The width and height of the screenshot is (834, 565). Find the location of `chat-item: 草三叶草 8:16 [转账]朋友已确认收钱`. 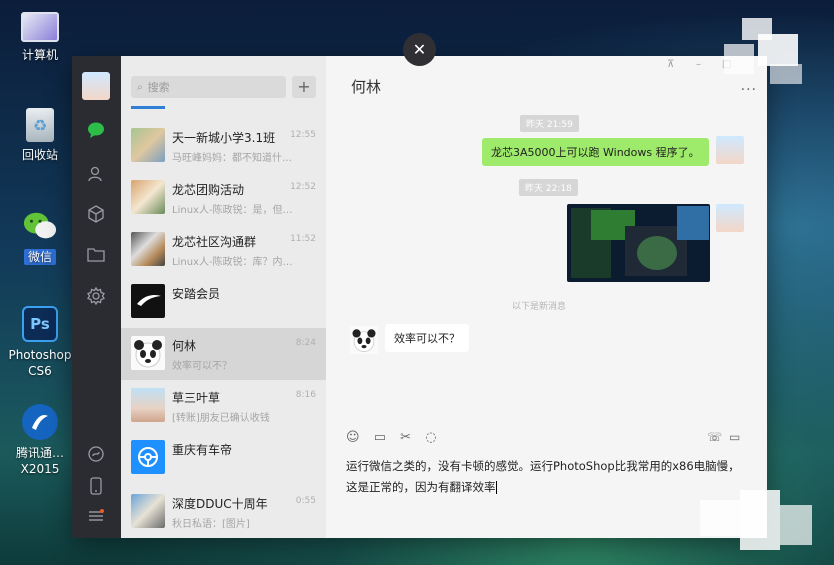

chat-item: 草三叶草 8:16 [转账]朋友已确认收钱 is located at coordinates (223, 406).